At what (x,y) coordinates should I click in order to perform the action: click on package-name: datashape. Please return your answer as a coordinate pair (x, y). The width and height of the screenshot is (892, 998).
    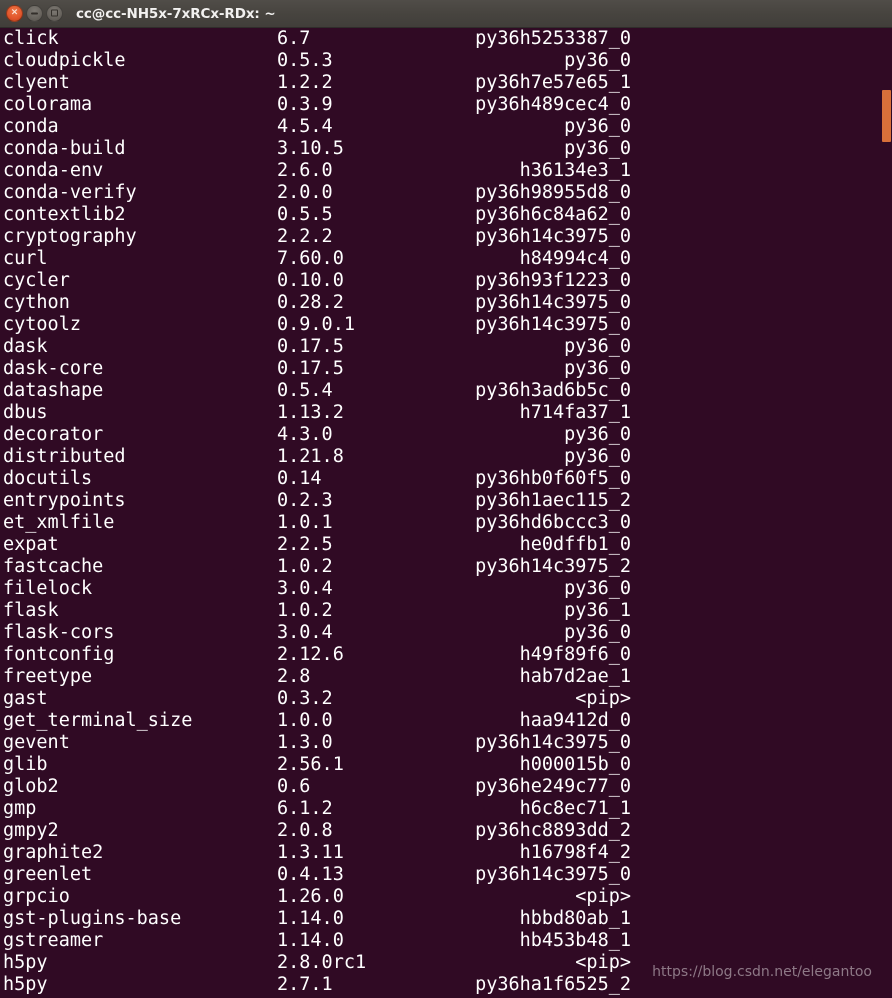
    Looking at the image, I should click on (53, 390).